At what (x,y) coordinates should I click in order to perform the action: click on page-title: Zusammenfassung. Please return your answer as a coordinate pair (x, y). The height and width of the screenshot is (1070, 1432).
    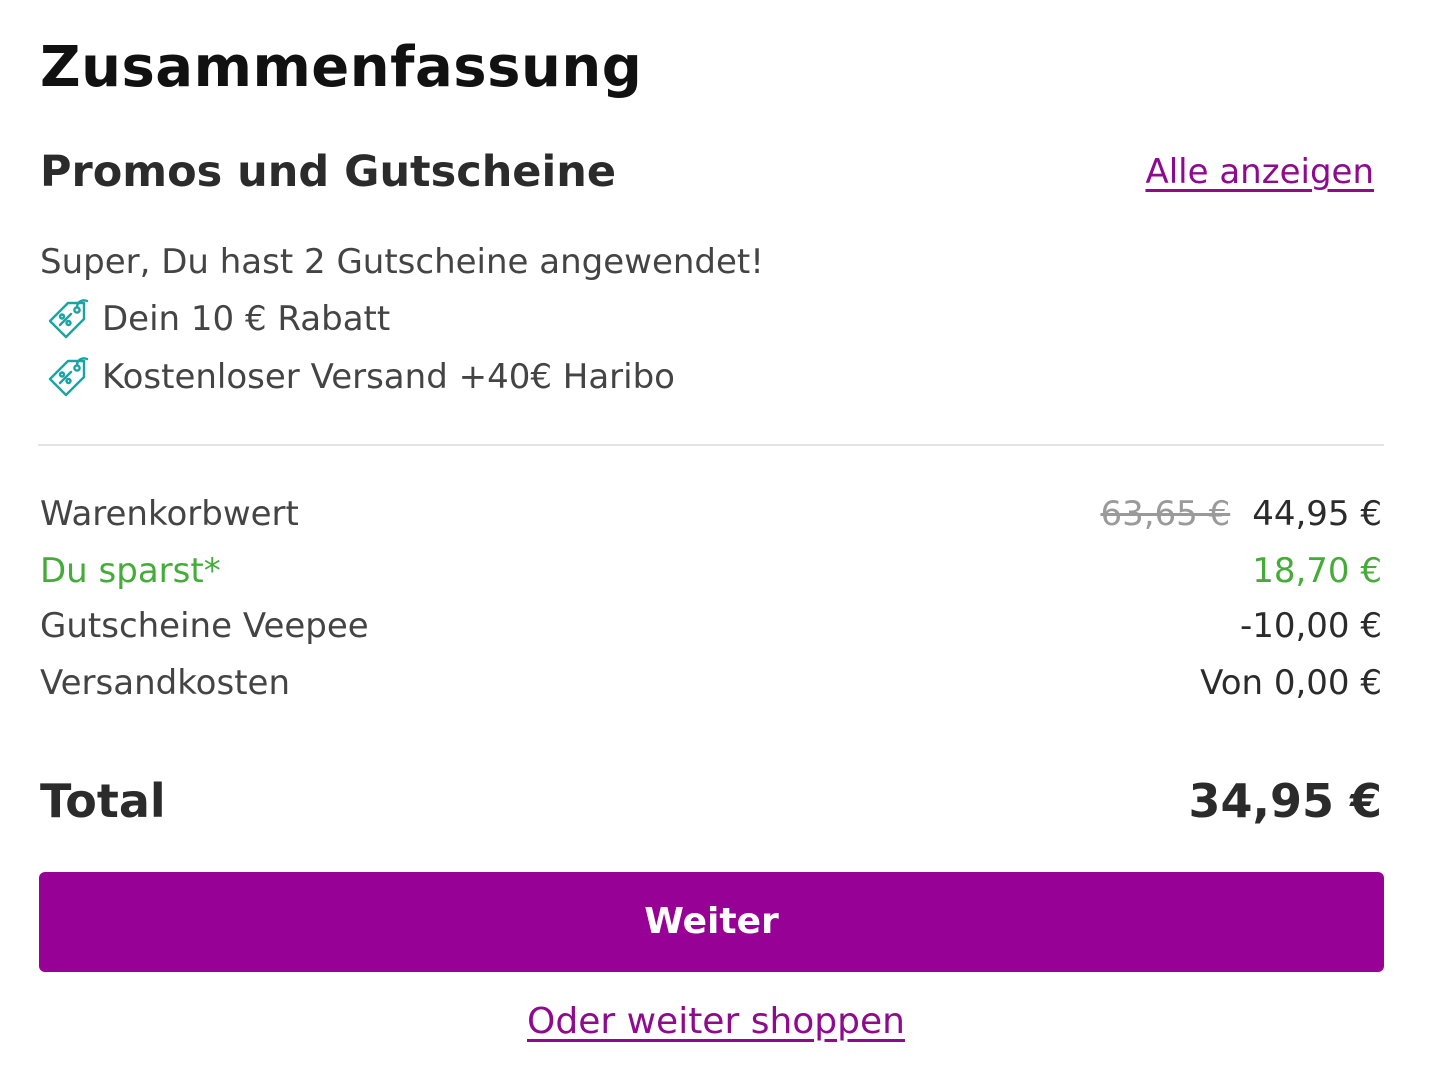
    Looking at the image, I should click on (341, 67).